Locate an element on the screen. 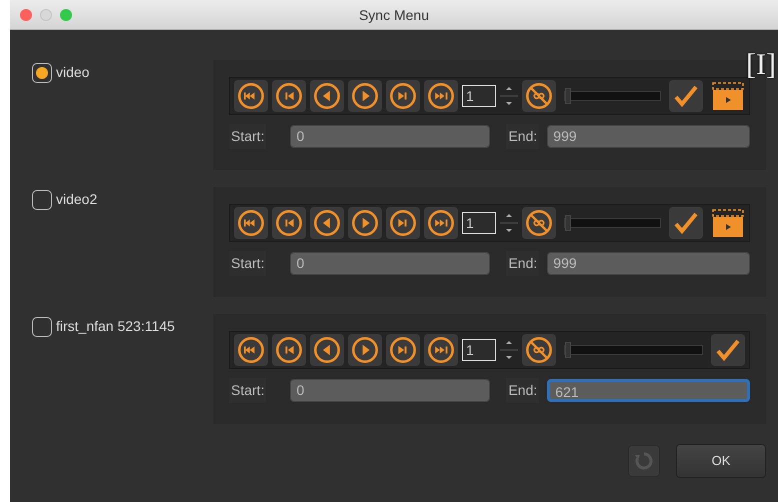 Image resolution: width=778 pixels, height=502 pixels. end-field: 621 is located at coordinates (648, 390).